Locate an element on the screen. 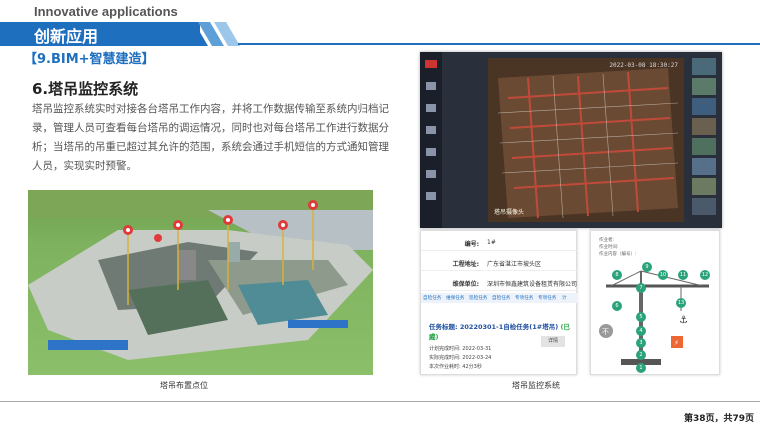 The height and width of the screenshot is (429, 760). page-number: 第38页，共79页 is located at coordinates (718, 419).